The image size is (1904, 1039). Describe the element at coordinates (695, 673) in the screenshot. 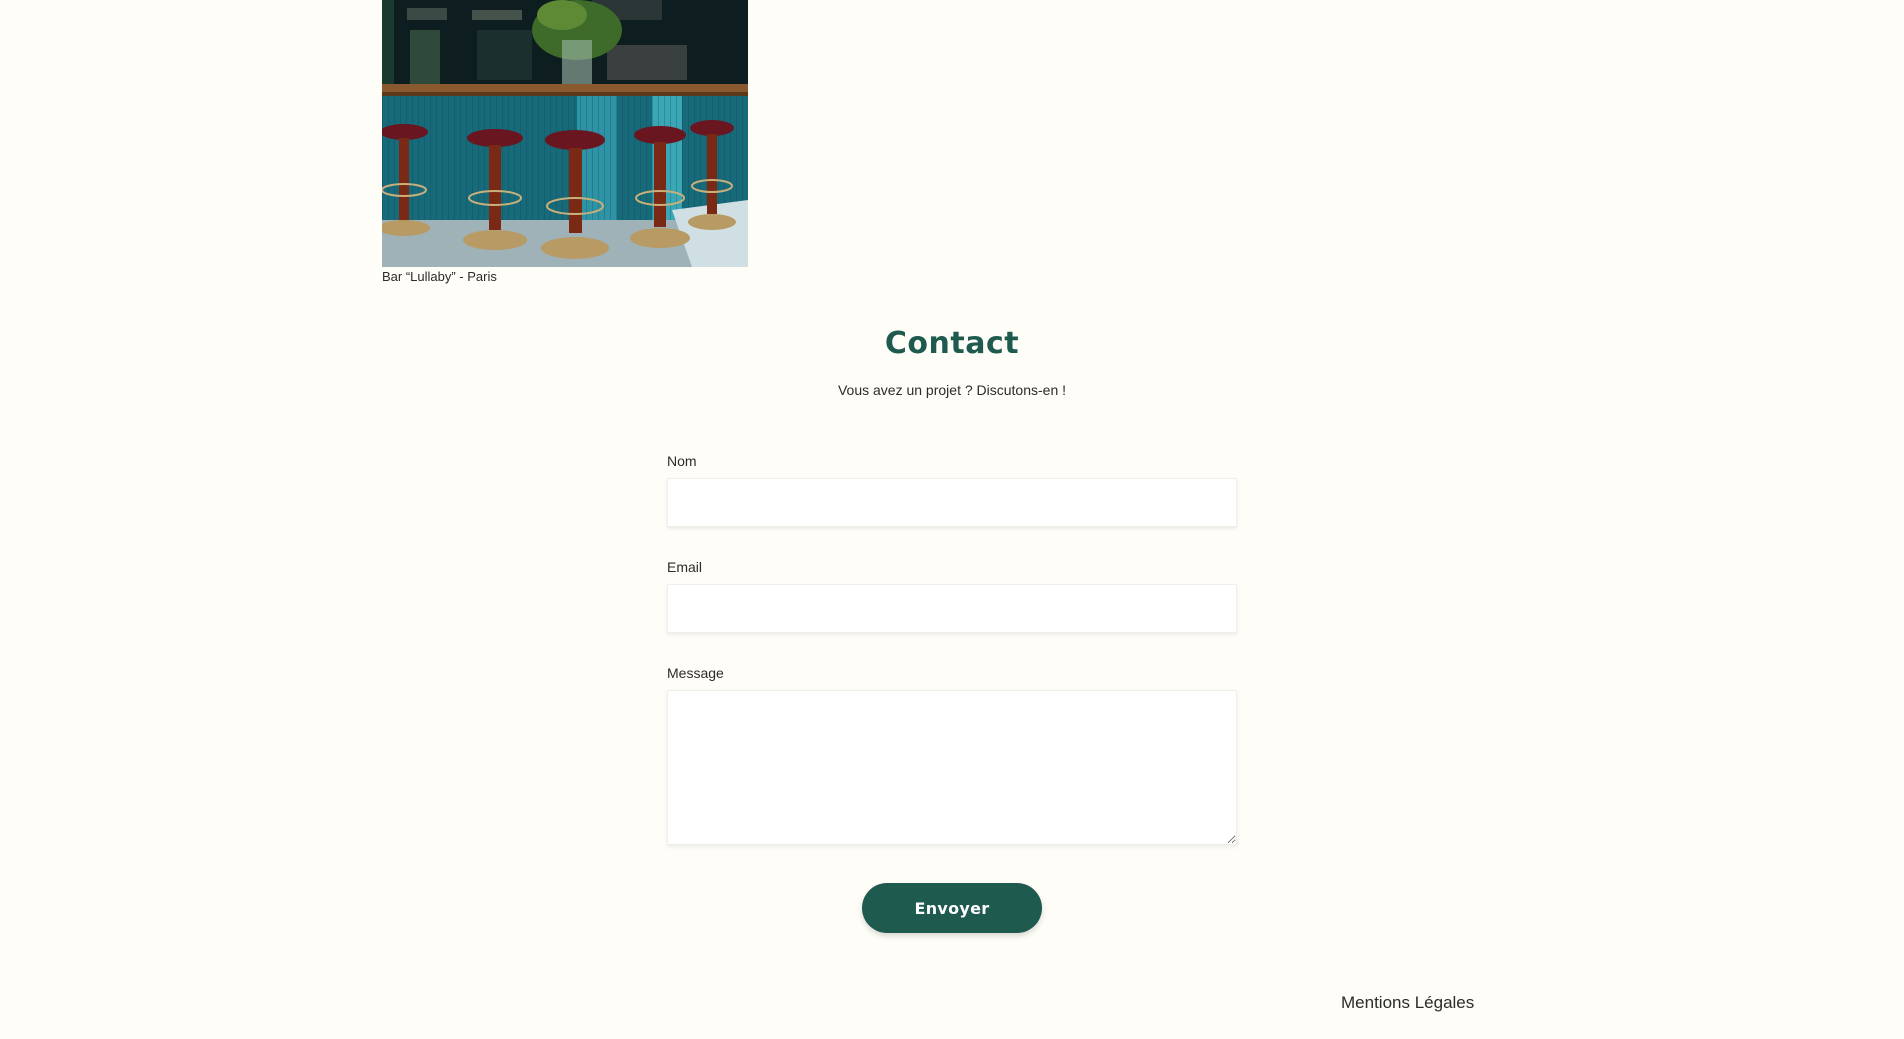

I see `message-label: Message` at that location.